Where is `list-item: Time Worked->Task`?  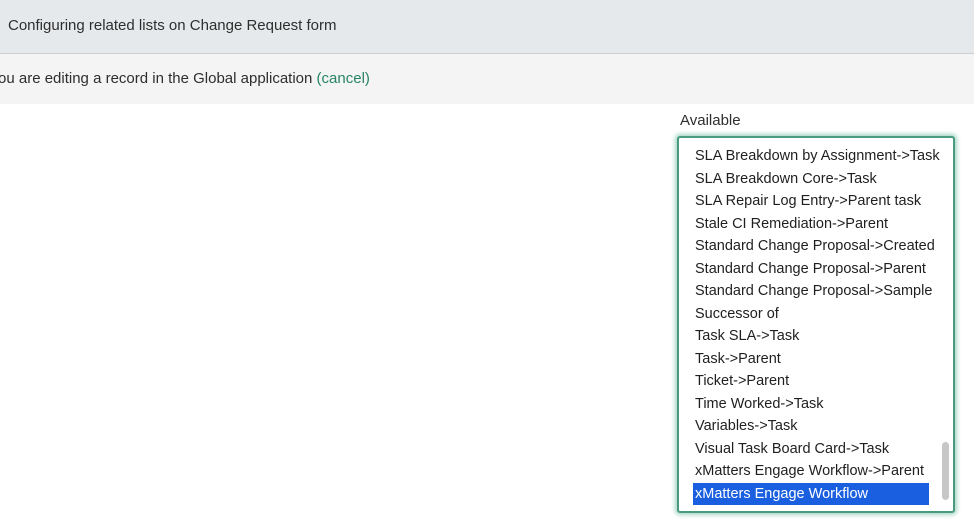
list-item: Time Worked->Task is located at coordinates (818, 404).